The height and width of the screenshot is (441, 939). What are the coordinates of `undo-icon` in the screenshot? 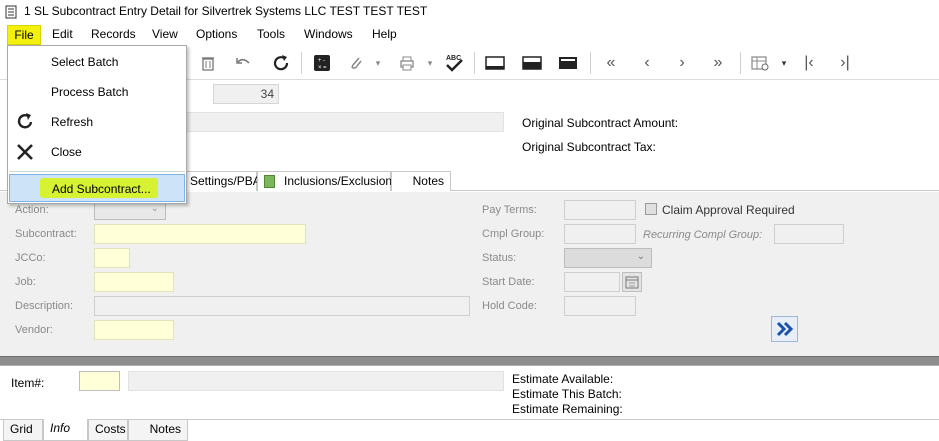 It's located at (243, 63).